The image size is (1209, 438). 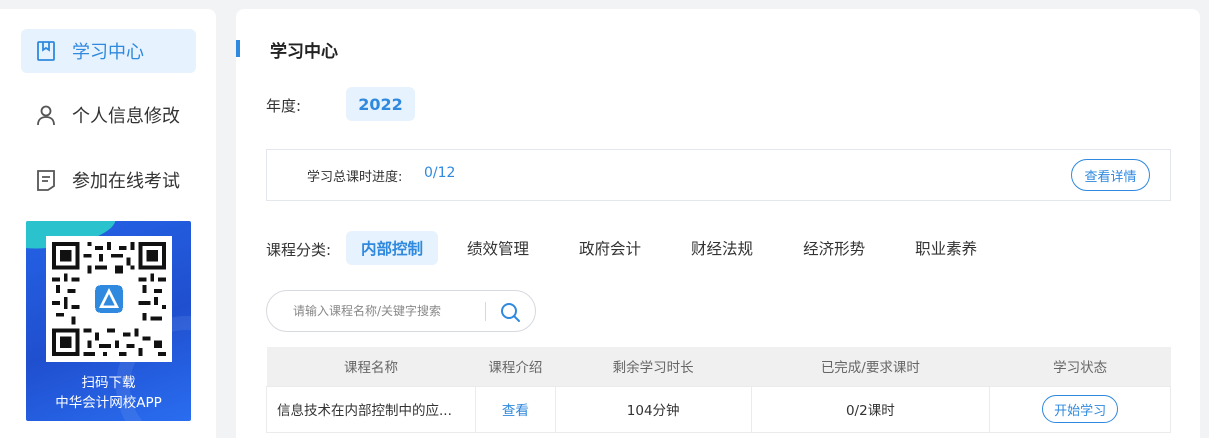 I want to click on year-selector: 2022, so click(x=380, y=104).